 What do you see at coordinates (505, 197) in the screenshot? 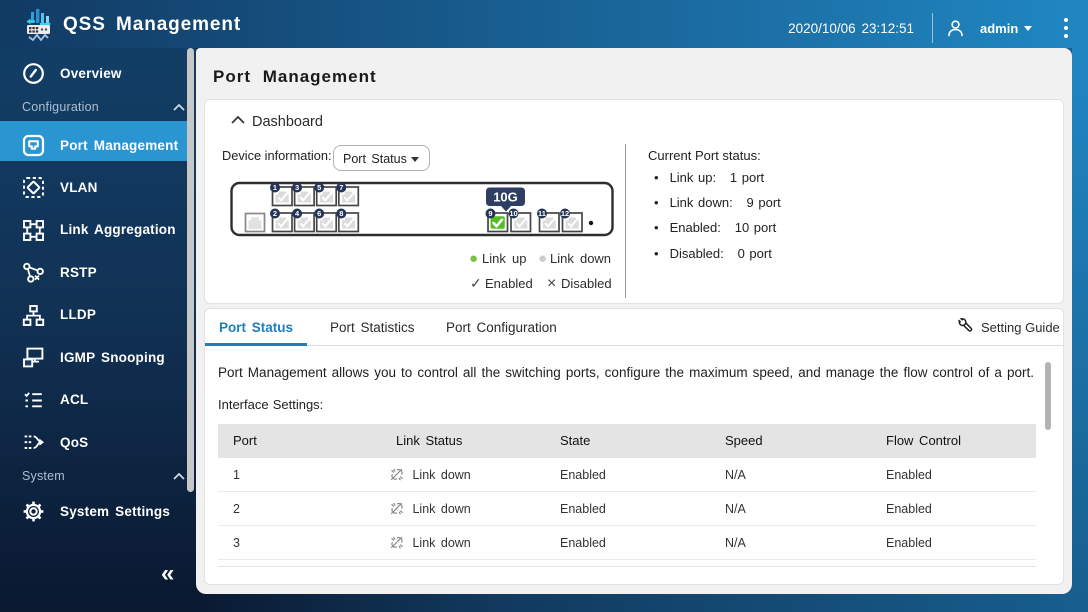
I see `svg-text: 10G` at bounding box center [505, 197].